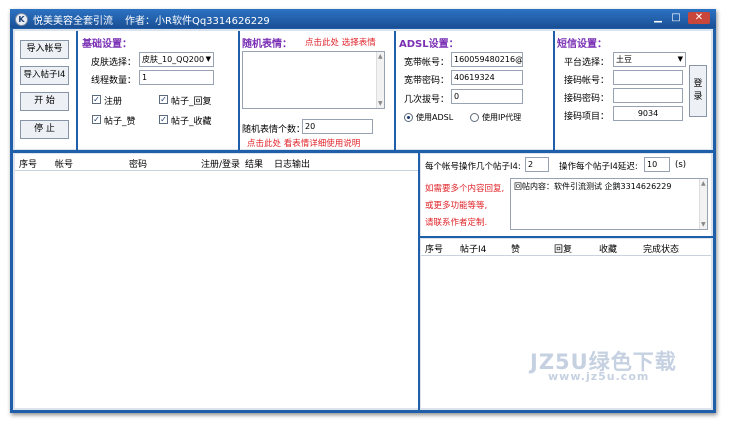  What do you see at coordinates (698, 91) in the screenshot?
I see `sms-login-button: 登录` at bounding box center [698, 91].